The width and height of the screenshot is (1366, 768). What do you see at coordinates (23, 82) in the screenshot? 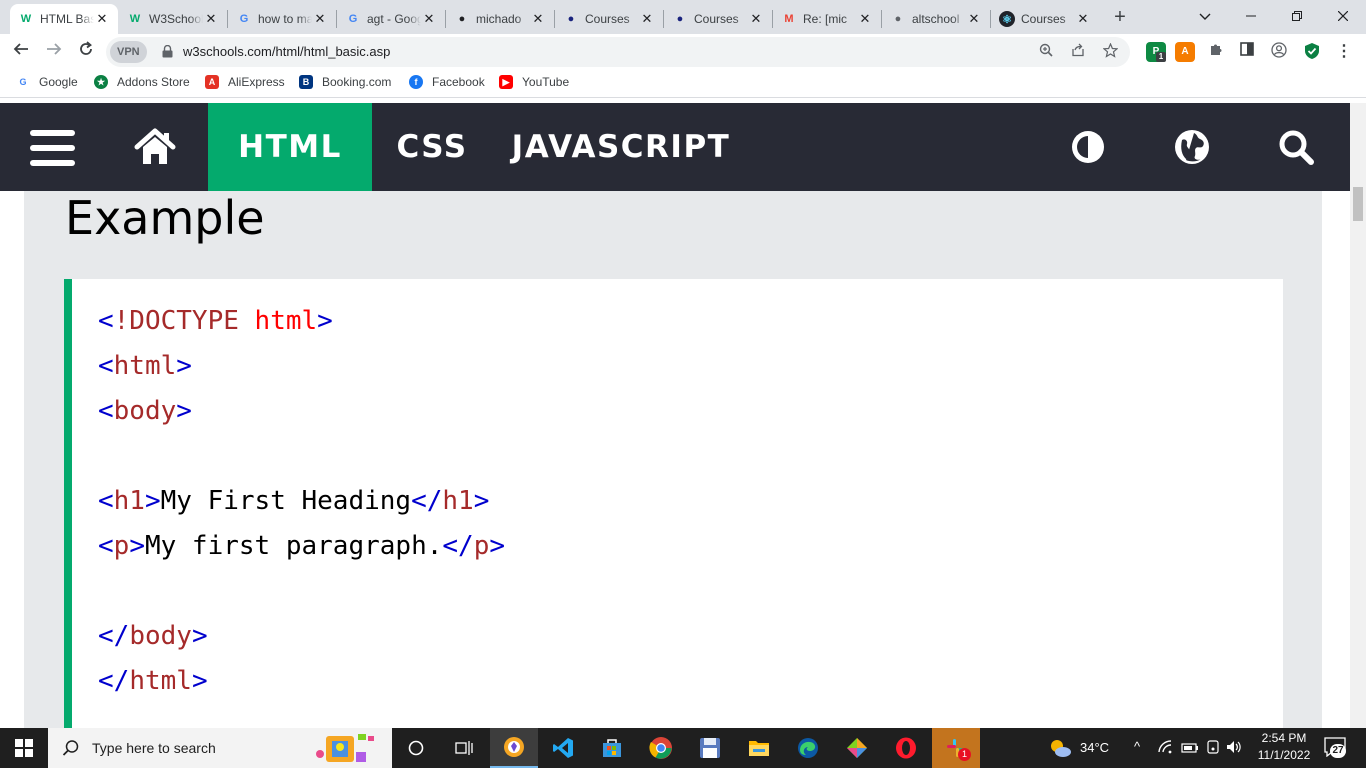
I see `google-icon: G` at bounding box center [23, 82].